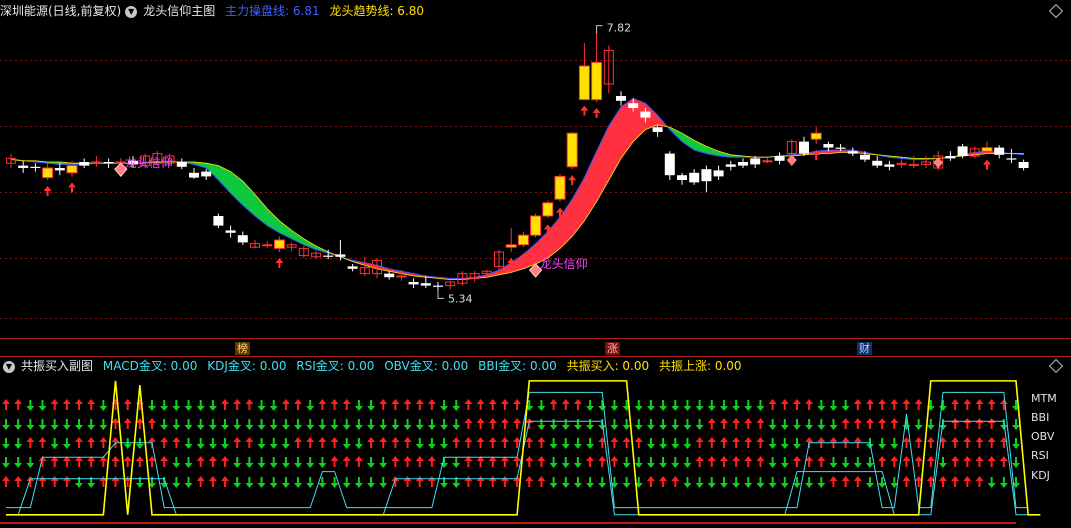 Image resolution: width=1071 pixels, height=528 pixels. Describe the element at coordinates (60, 11) in the screenshot. I see `symbol-title: 深圳能源(日线,前复权)` at that location.